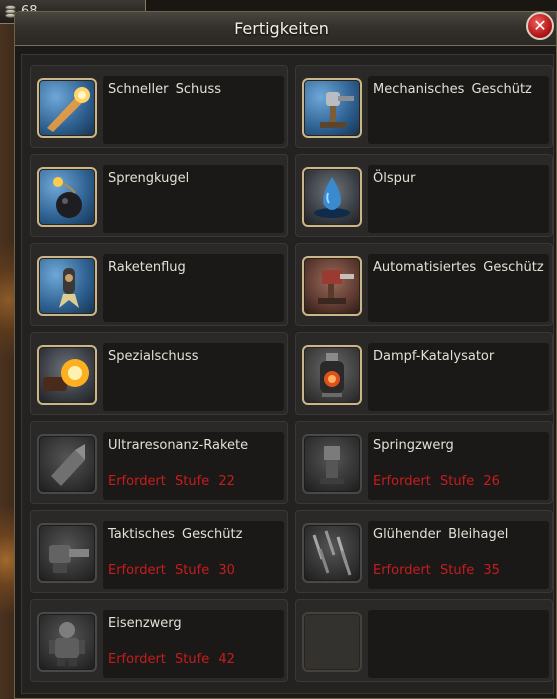 The width and height of the screenshot is (557, 699). I want to click on skill-slot: Eisenzwerg Erfordert Stufe 42, so click(159, 640).